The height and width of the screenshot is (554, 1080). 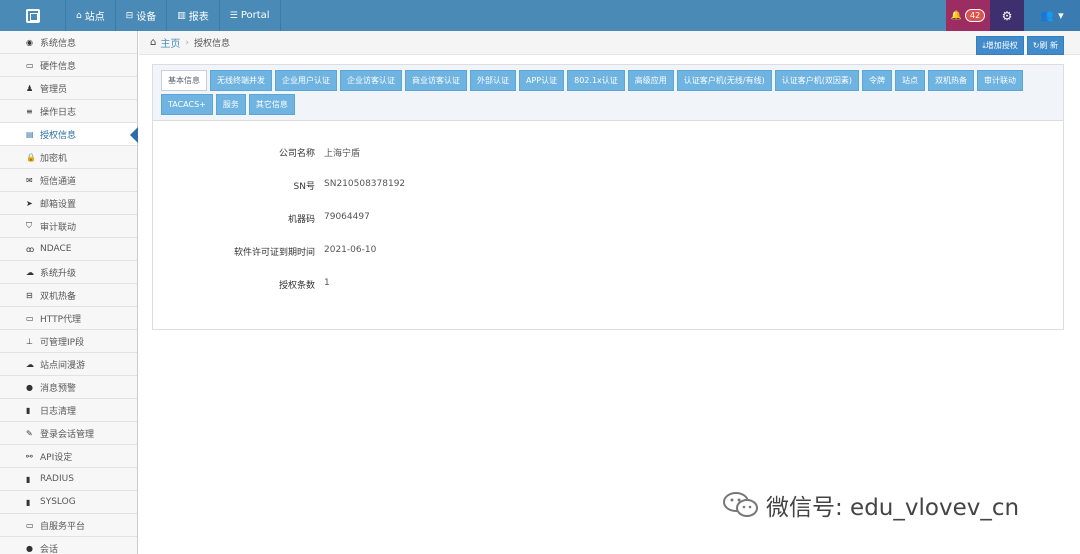 I want to click on tab: 站点, so click(x=909, y=80).